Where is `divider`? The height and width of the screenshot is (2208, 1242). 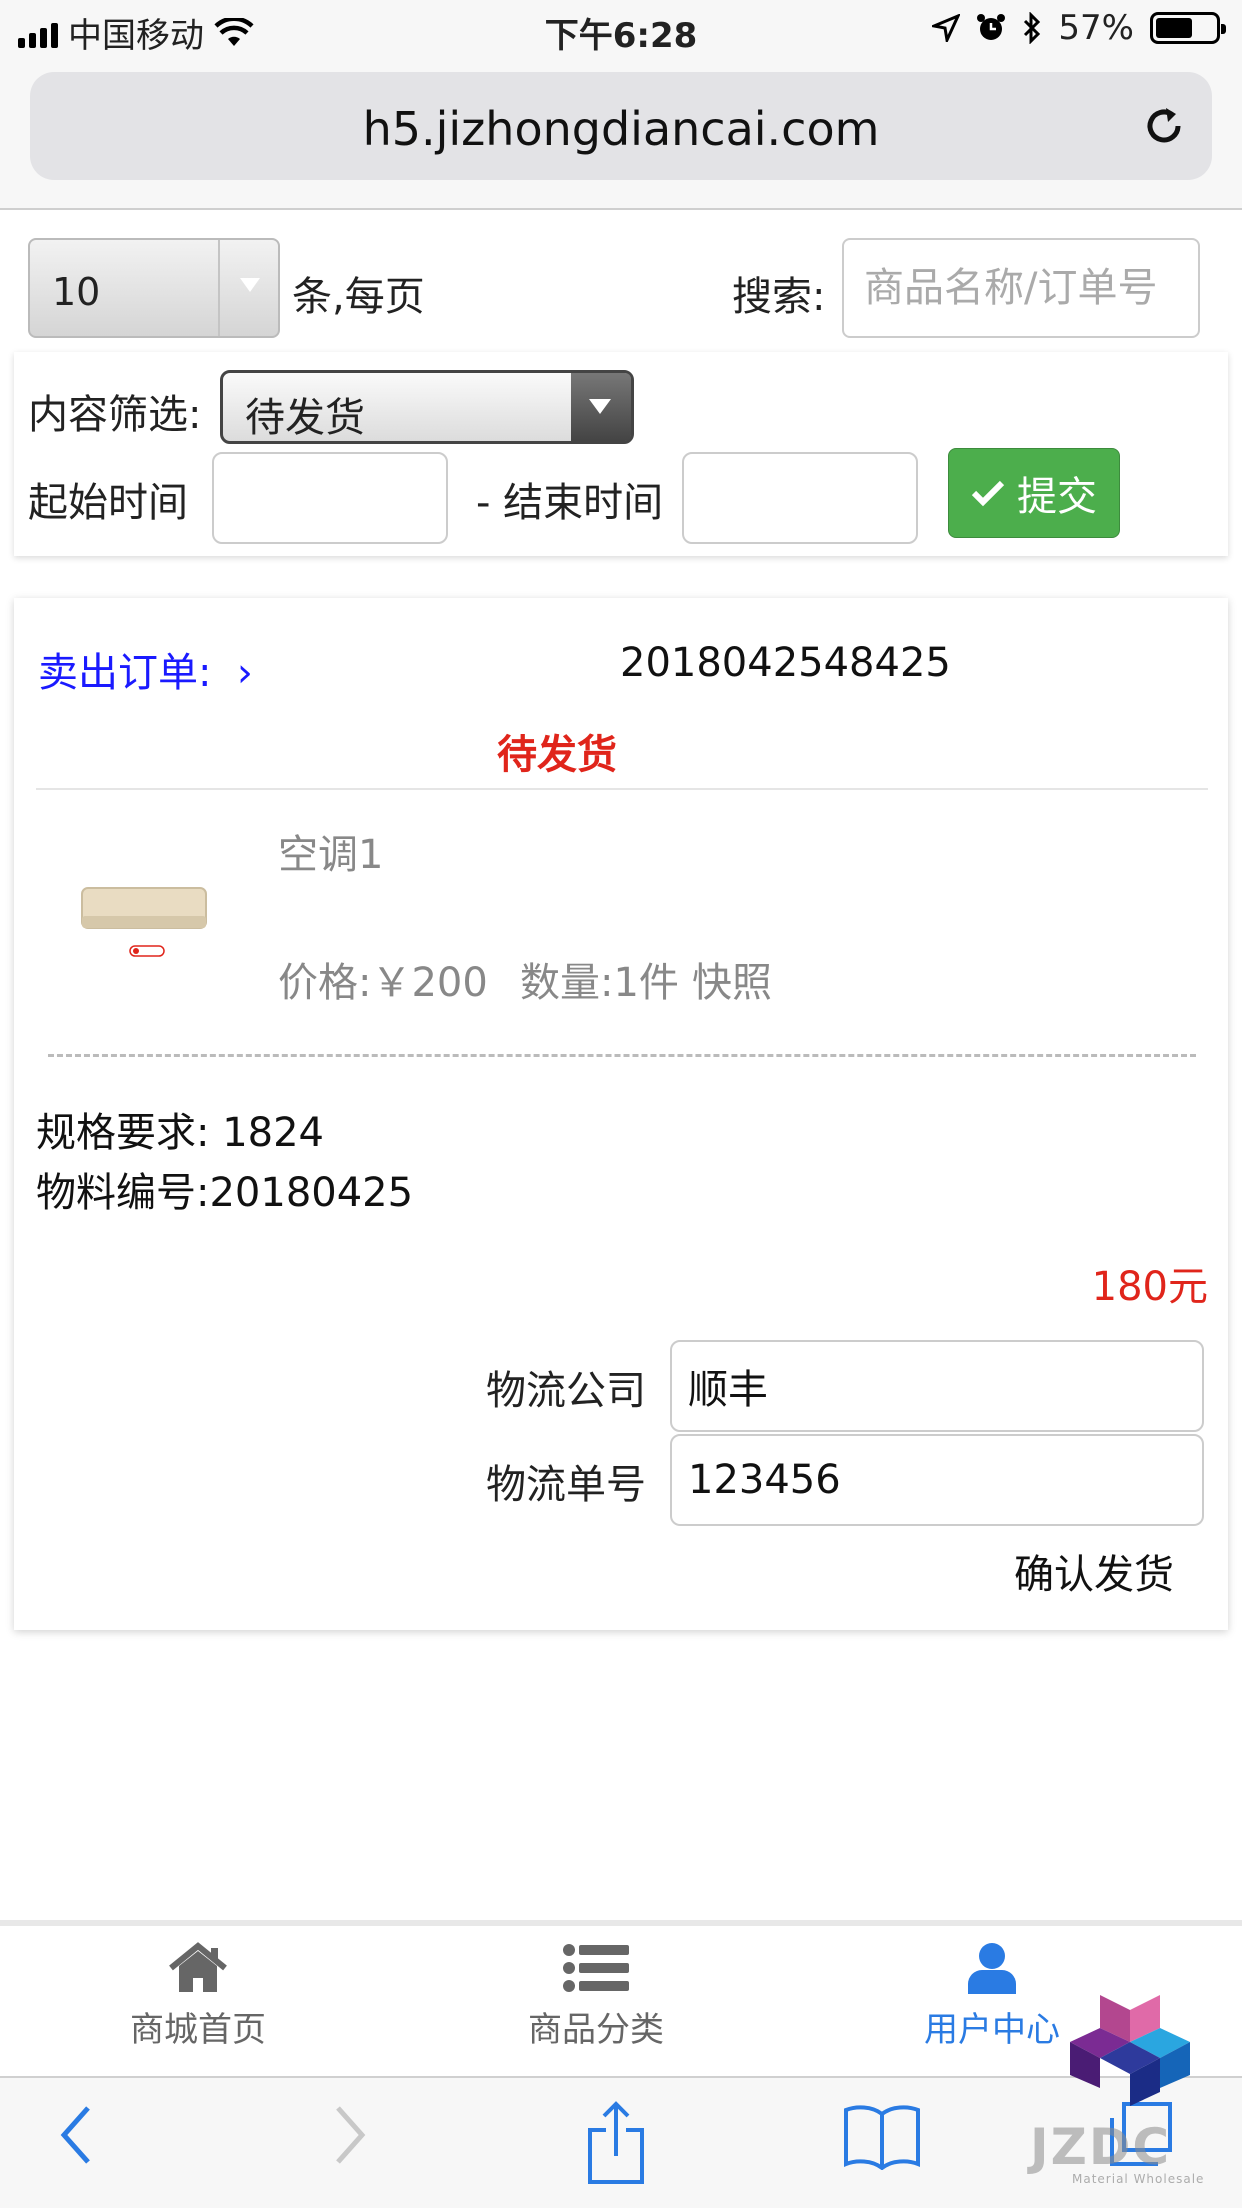
divider is located at coordinates (622, 789).